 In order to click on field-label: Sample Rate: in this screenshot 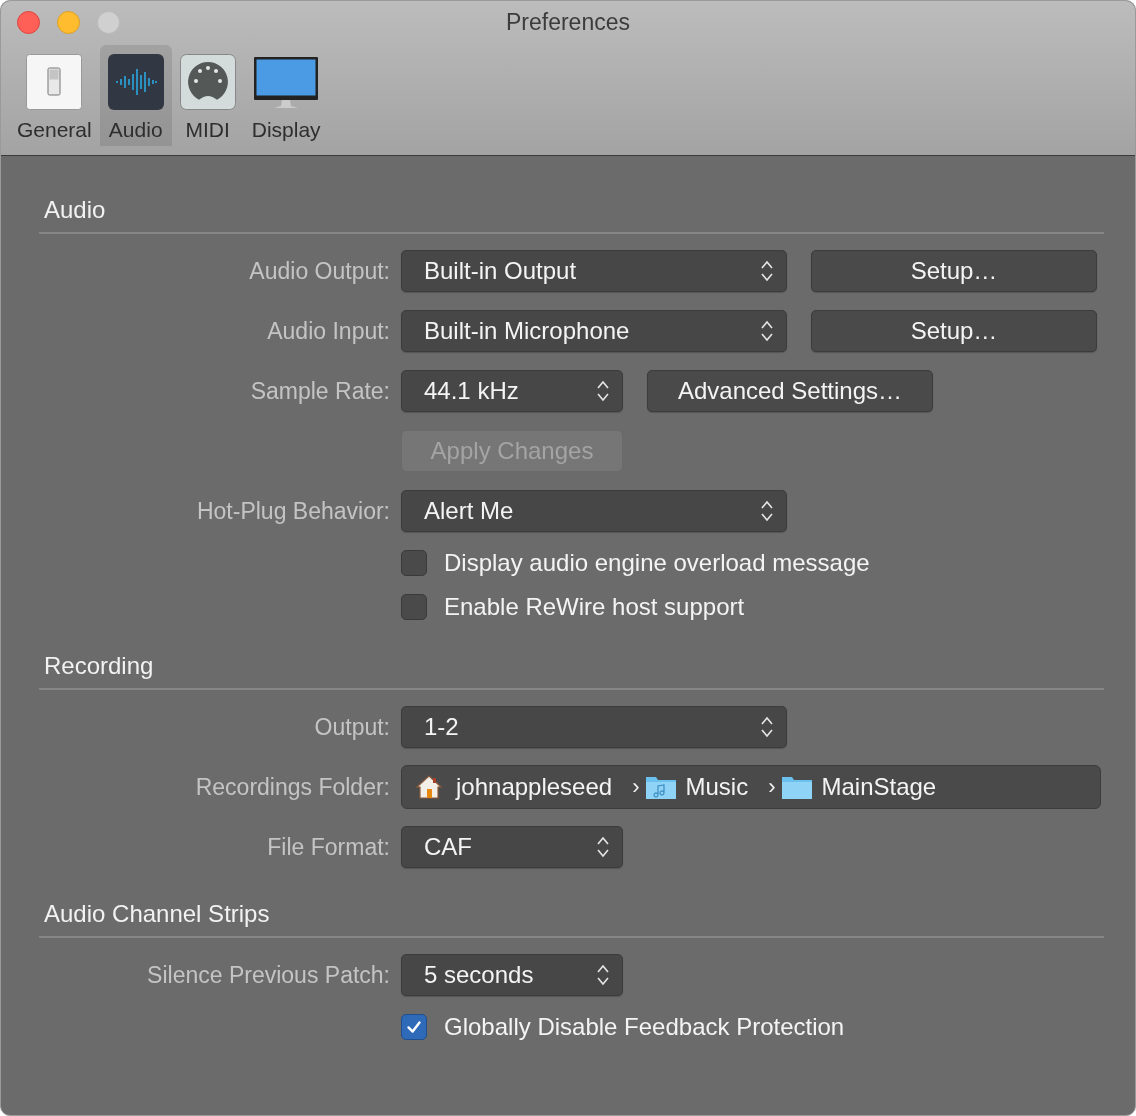, I will do `click(320, 390)`.